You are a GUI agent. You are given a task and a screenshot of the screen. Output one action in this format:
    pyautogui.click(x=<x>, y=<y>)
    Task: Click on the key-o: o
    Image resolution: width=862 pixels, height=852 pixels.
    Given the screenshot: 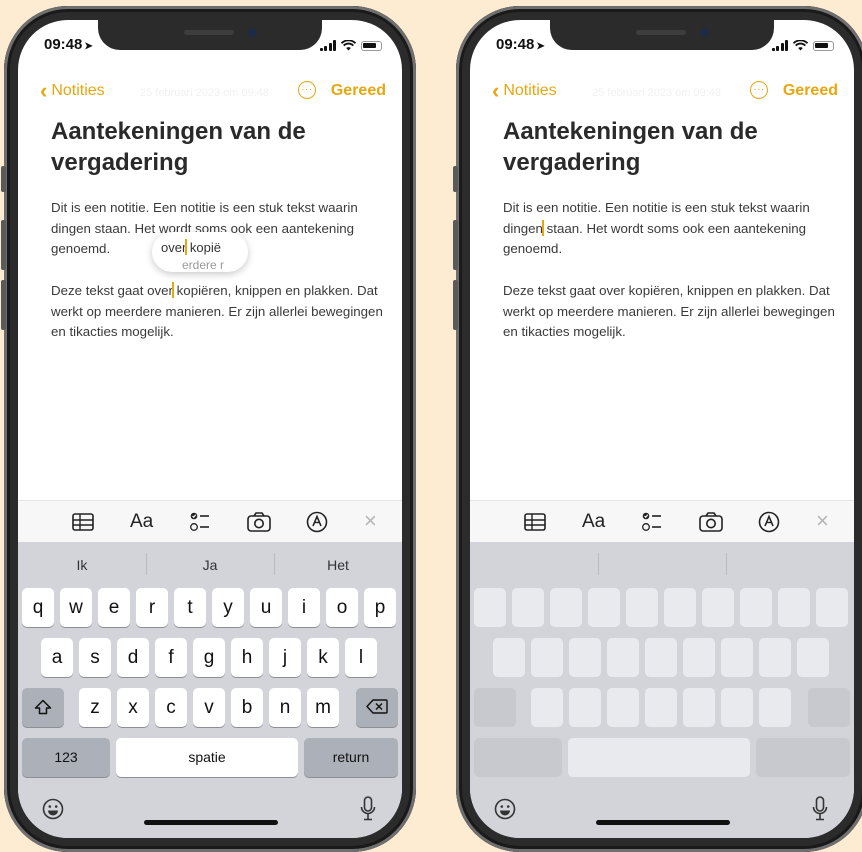 What is the action you would take?
    pyautogui.click(x=342, y=607)
    